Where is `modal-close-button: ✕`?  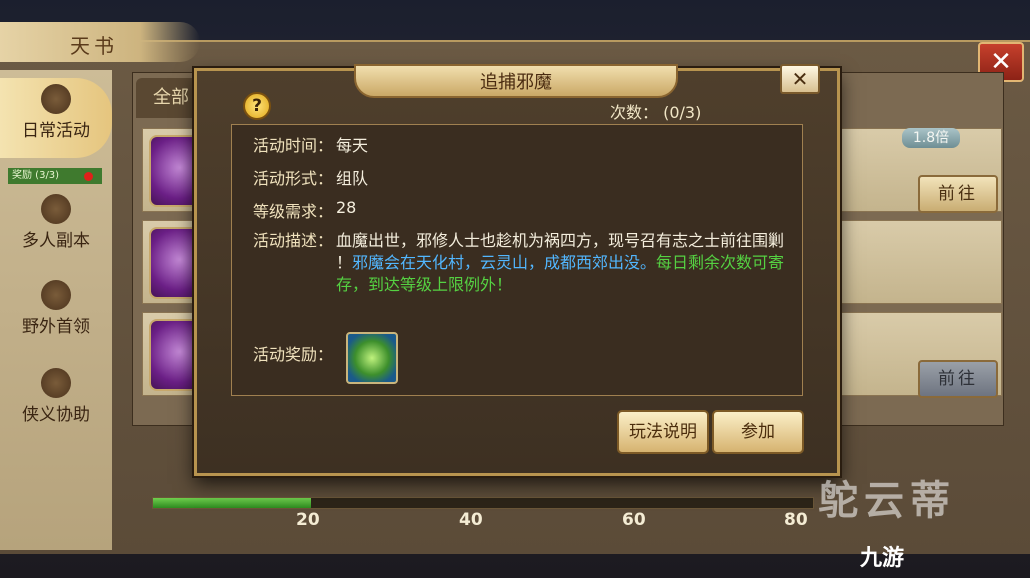 modal-close-button: ✕ is located at coordinates (800, 79).